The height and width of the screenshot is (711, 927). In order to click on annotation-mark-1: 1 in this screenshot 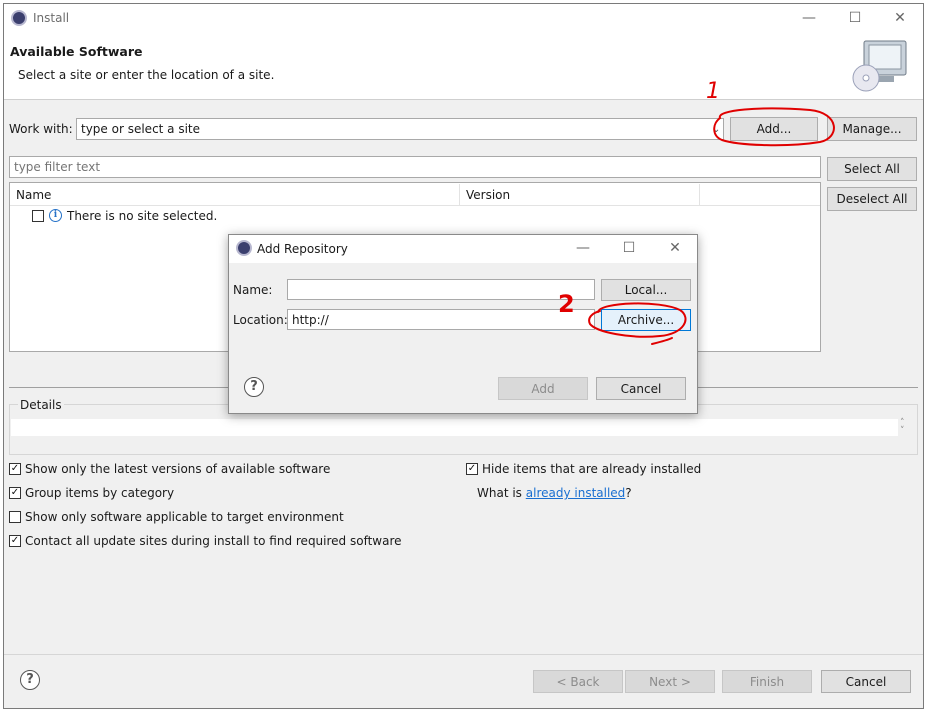, I will do `click(713, 91)`.